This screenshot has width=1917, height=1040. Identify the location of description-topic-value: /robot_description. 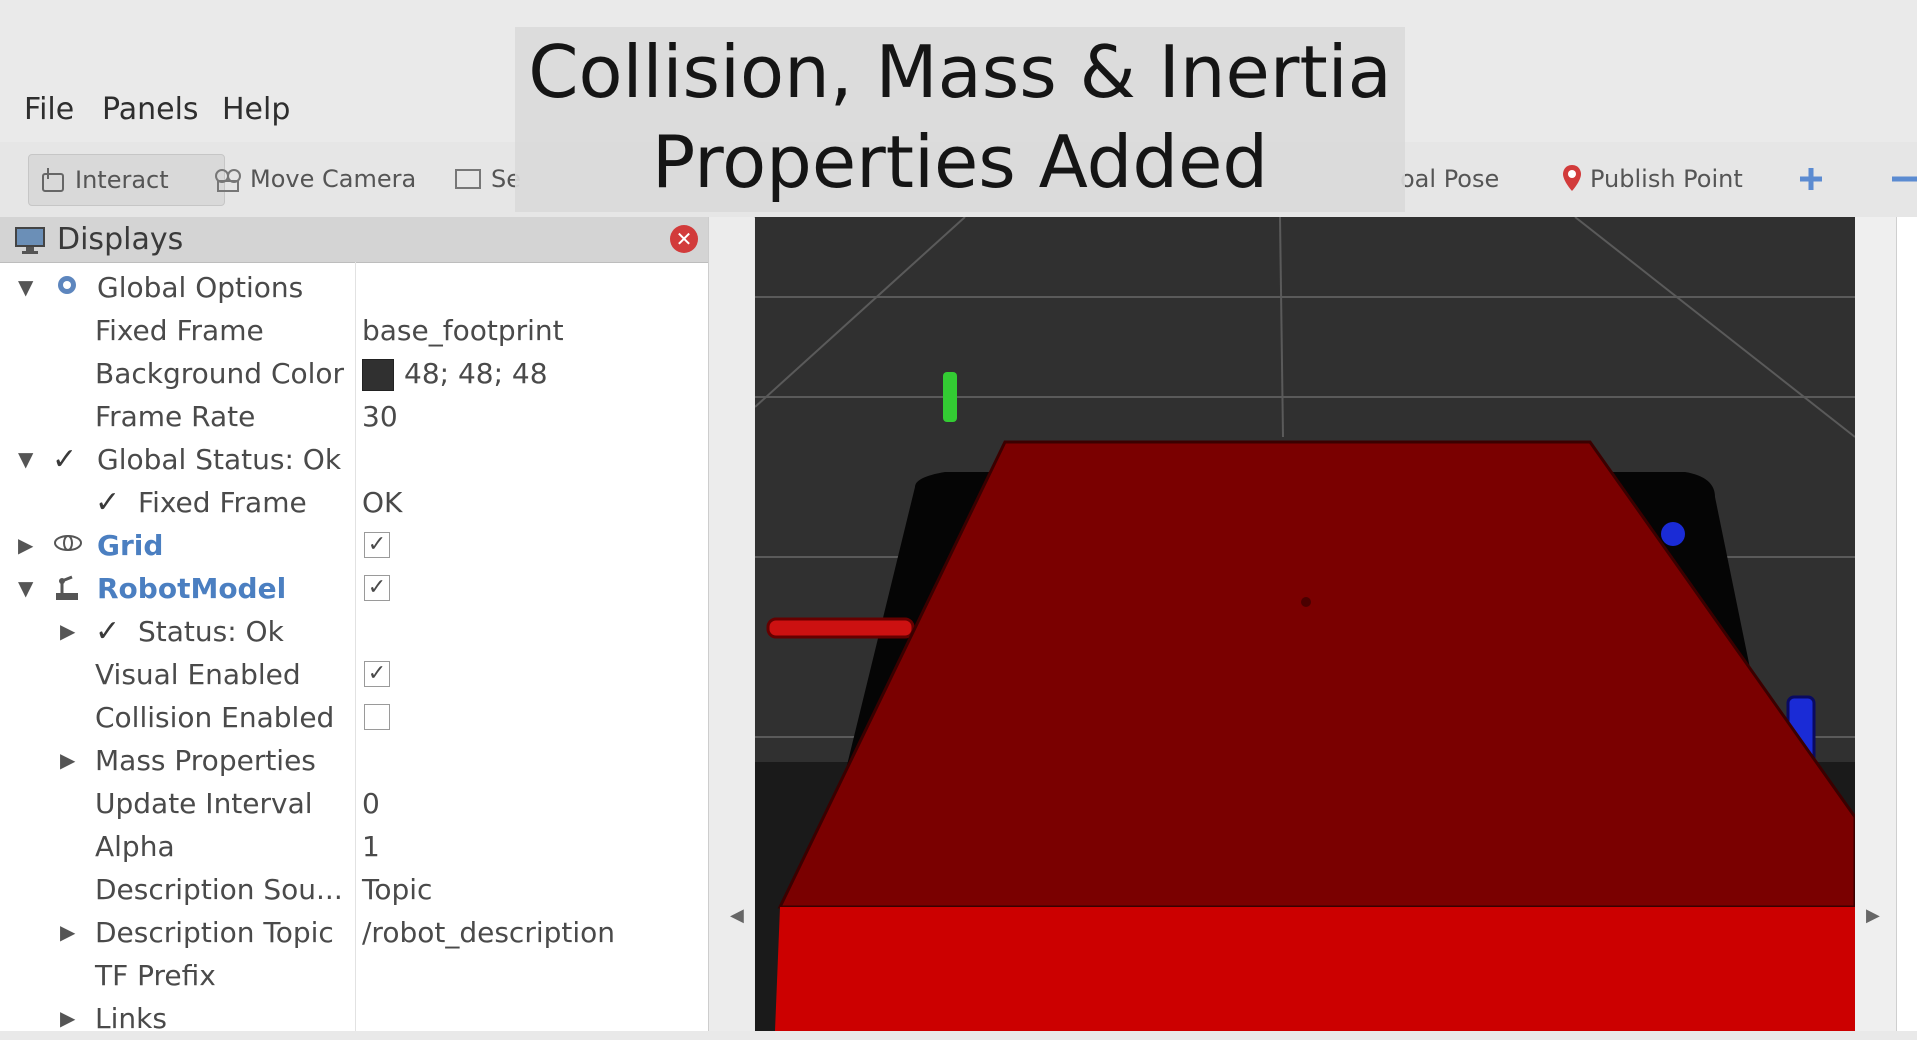
(488, 932).